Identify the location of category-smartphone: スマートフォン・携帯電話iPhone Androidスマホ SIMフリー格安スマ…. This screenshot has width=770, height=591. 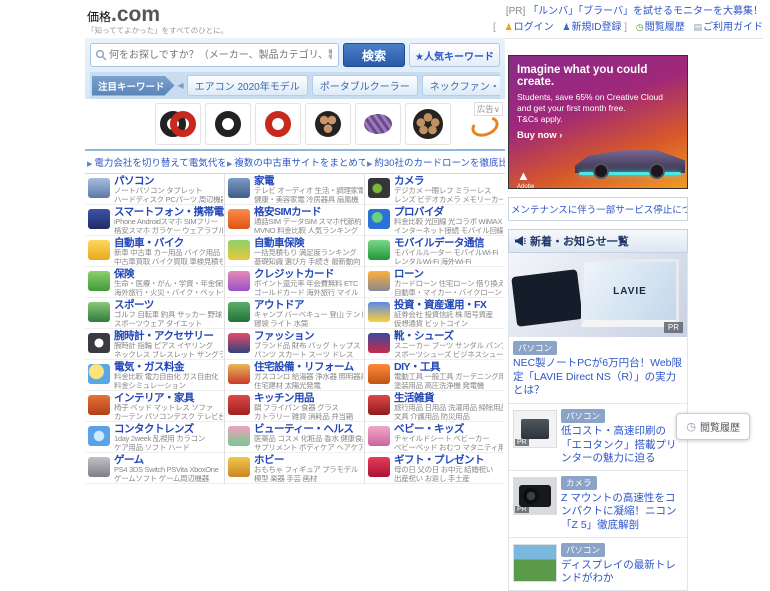
(154, 220).